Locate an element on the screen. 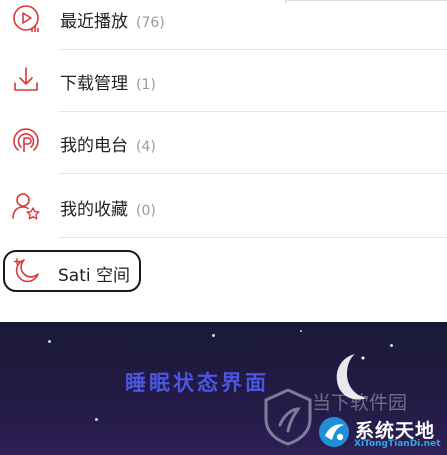 The width and height of the screenshot is (447, 455). menu-item-label: 我的收藏 (0) is located at coordinates (108, 207).